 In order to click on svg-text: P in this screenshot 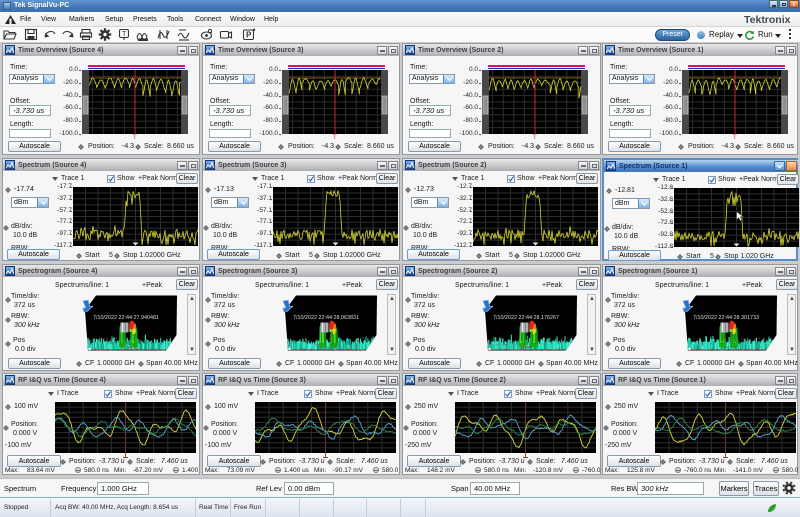, I will do `click(249, 35)`.